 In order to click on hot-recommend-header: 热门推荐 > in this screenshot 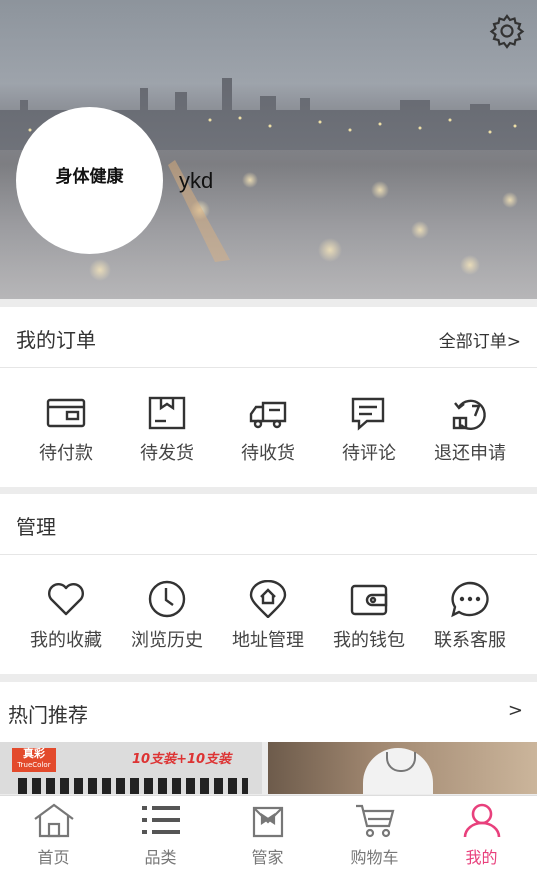, I will do `click(268, 712)`.